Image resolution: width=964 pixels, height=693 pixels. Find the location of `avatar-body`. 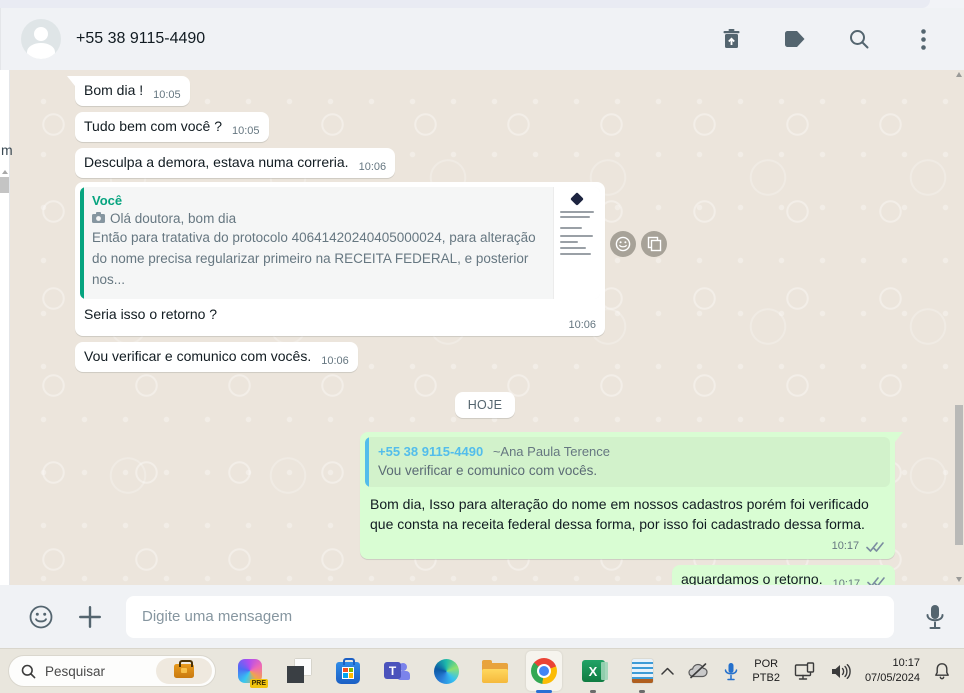

avatar-body is located at coordinates (41, 51).